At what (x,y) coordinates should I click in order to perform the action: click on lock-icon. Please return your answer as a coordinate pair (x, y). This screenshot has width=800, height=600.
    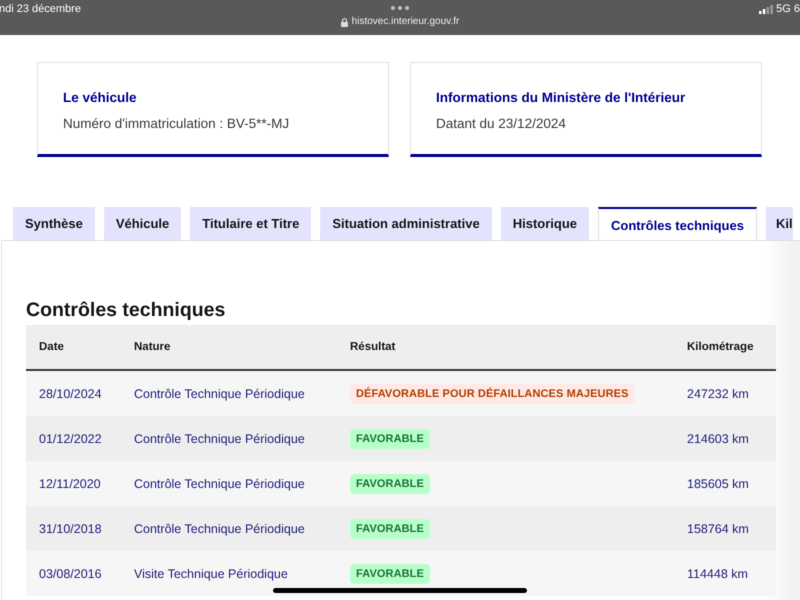
    Looking at the image, I should click on (344, 22).